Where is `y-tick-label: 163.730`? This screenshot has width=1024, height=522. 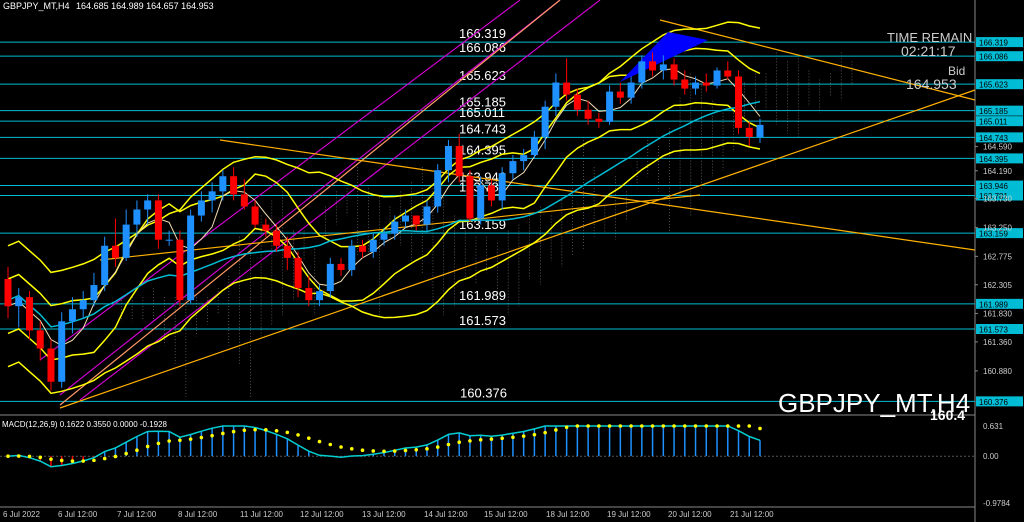 y-tick-label: 163.730 is located at coordinates (997, 199).